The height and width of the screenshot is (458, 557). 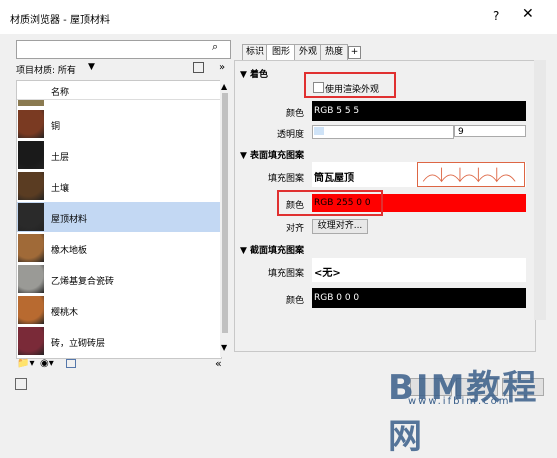 I want to click on expand-panel-icon: », so click(x=222, y=67).